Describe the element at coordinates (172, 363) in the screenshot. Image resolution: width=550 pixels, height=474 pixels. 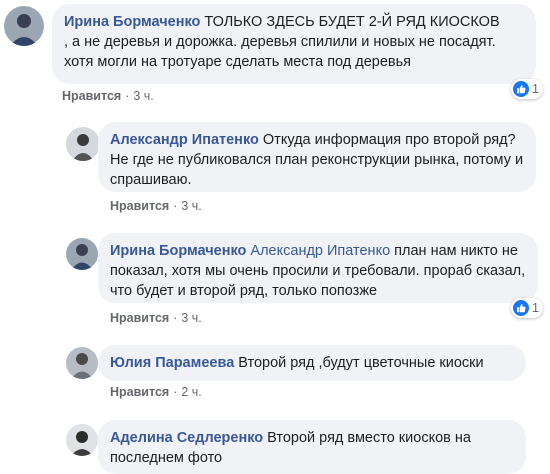
I see `comment-author: Юлия Парамеева` at that location.